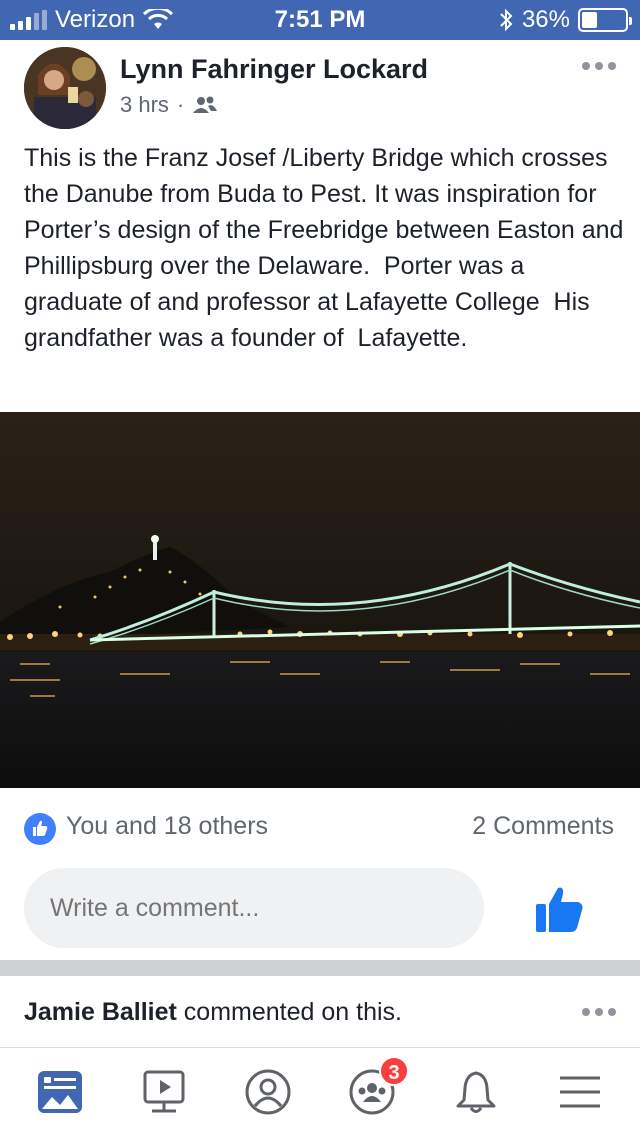 This screenshot has width=640, height=1136. I want to click on post-options-icon, so click(599, 66).